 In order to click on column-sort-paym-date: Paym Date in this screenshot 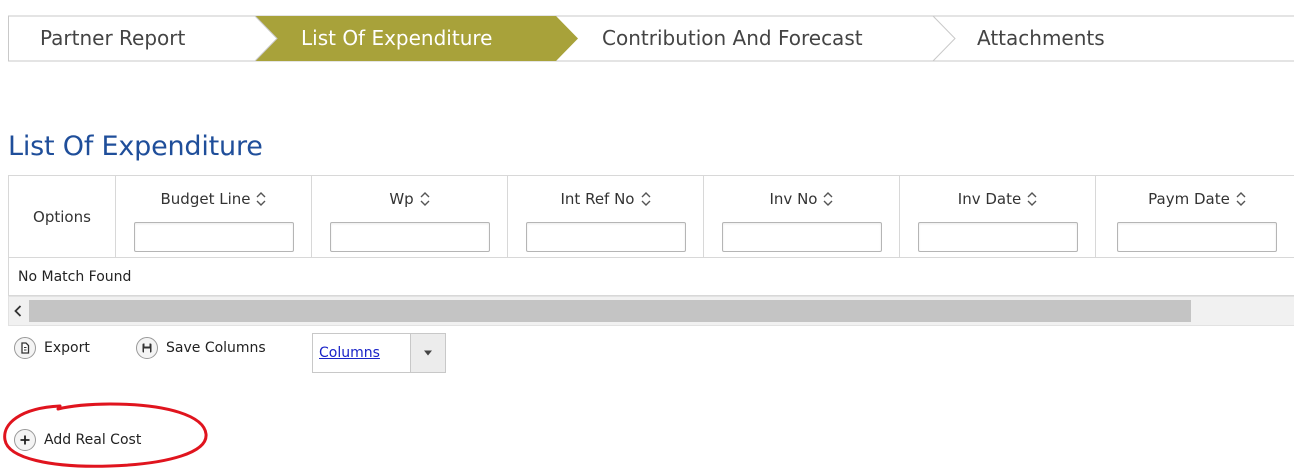, I will do `click(1197, 199)`.